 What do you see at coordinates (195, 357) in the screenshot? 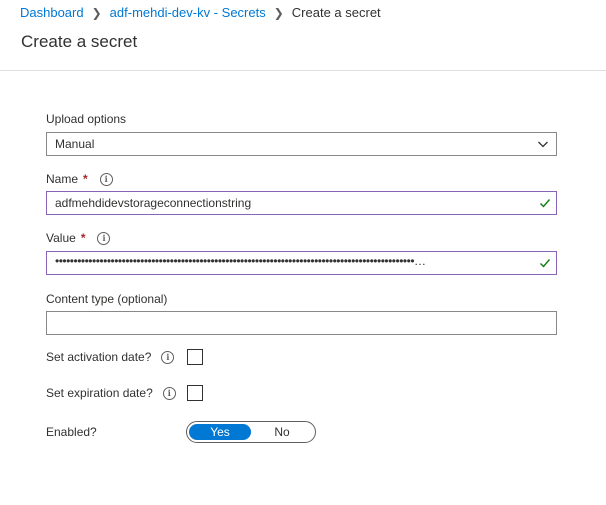
I see `activation-date-checkbox` at bounding box center [195, 357].